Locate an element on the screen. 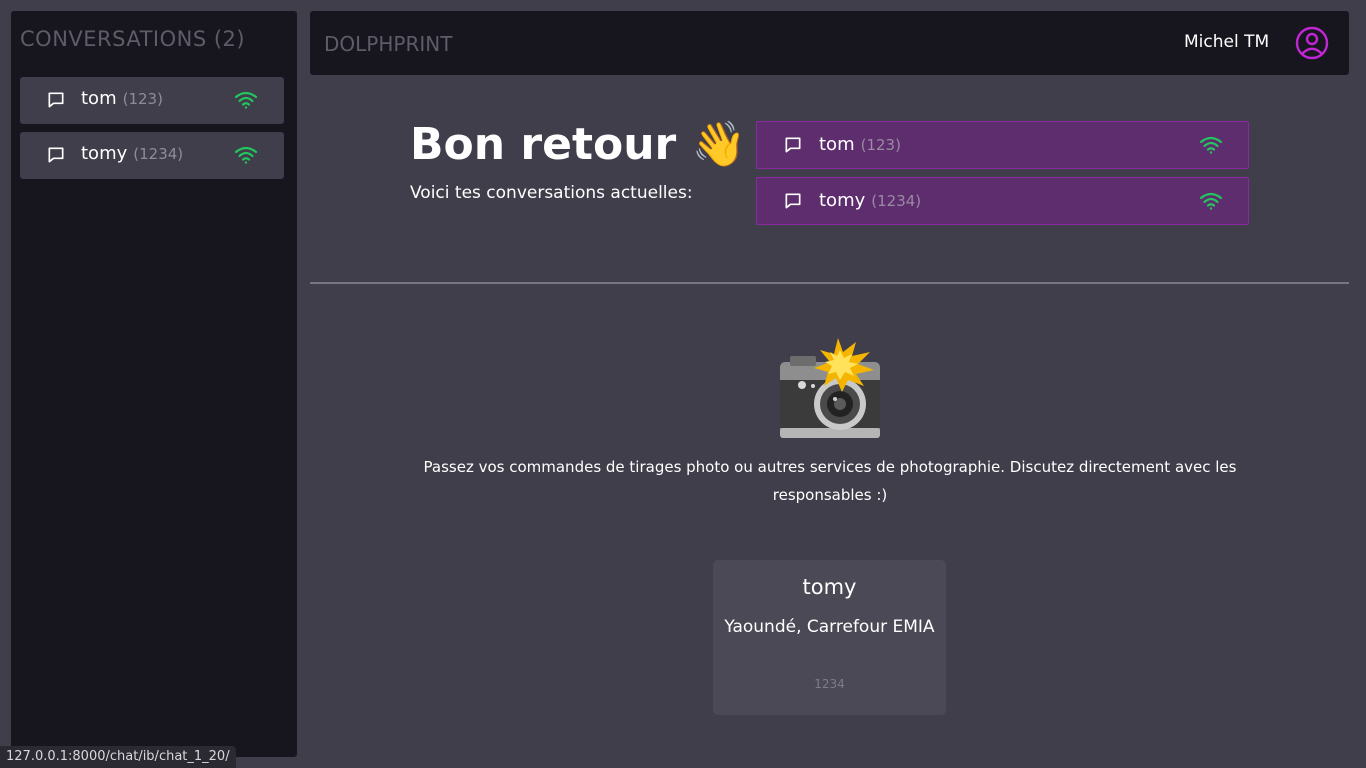 The height and width of the screenshot is (768, 1366). shop-code: 1234 is located at coordinates (829, 684).